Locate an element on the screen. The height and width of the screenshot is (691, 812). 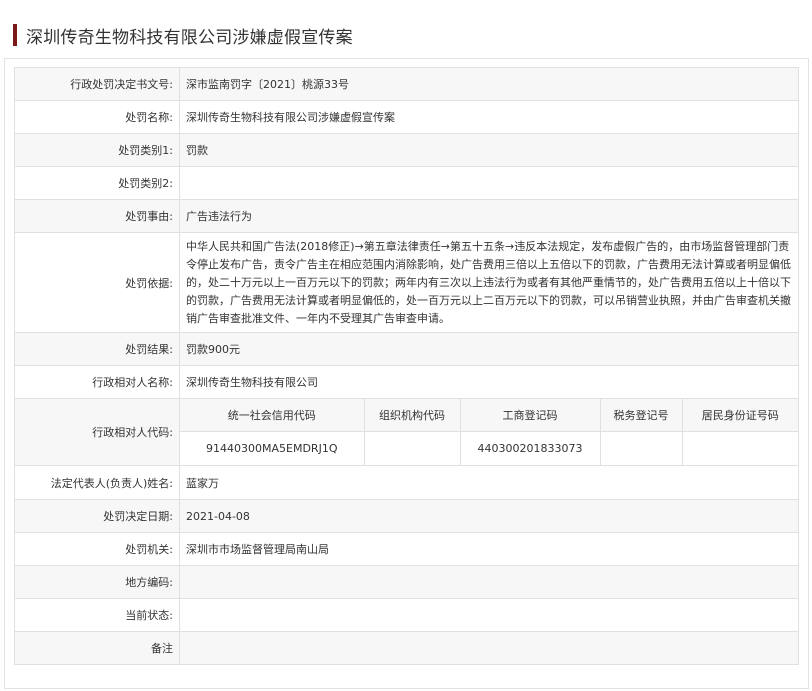
row-local-code: 地方编码: is located at coordinates (406, 582).